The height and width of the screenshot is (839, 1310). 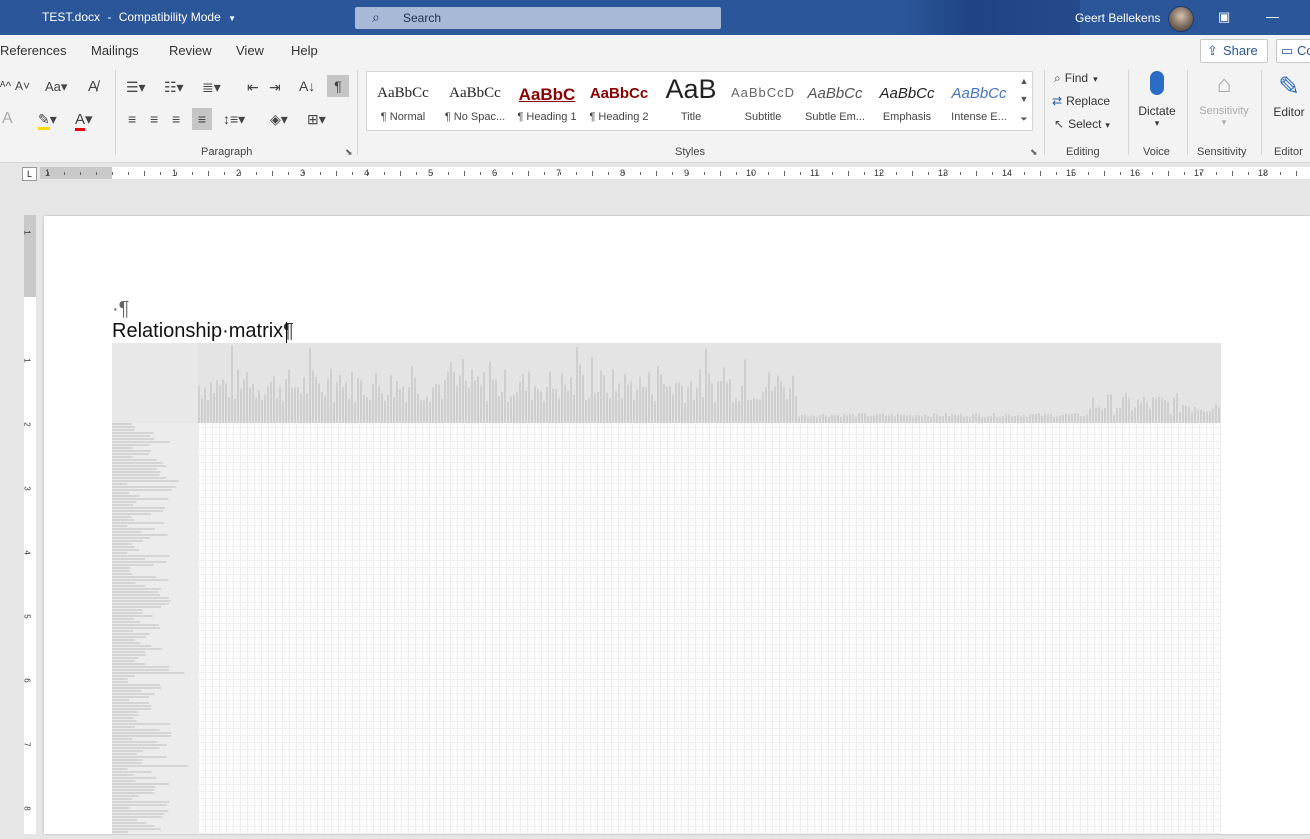 I want to click on ruler-number: 15, so click(x=1071, y=173).